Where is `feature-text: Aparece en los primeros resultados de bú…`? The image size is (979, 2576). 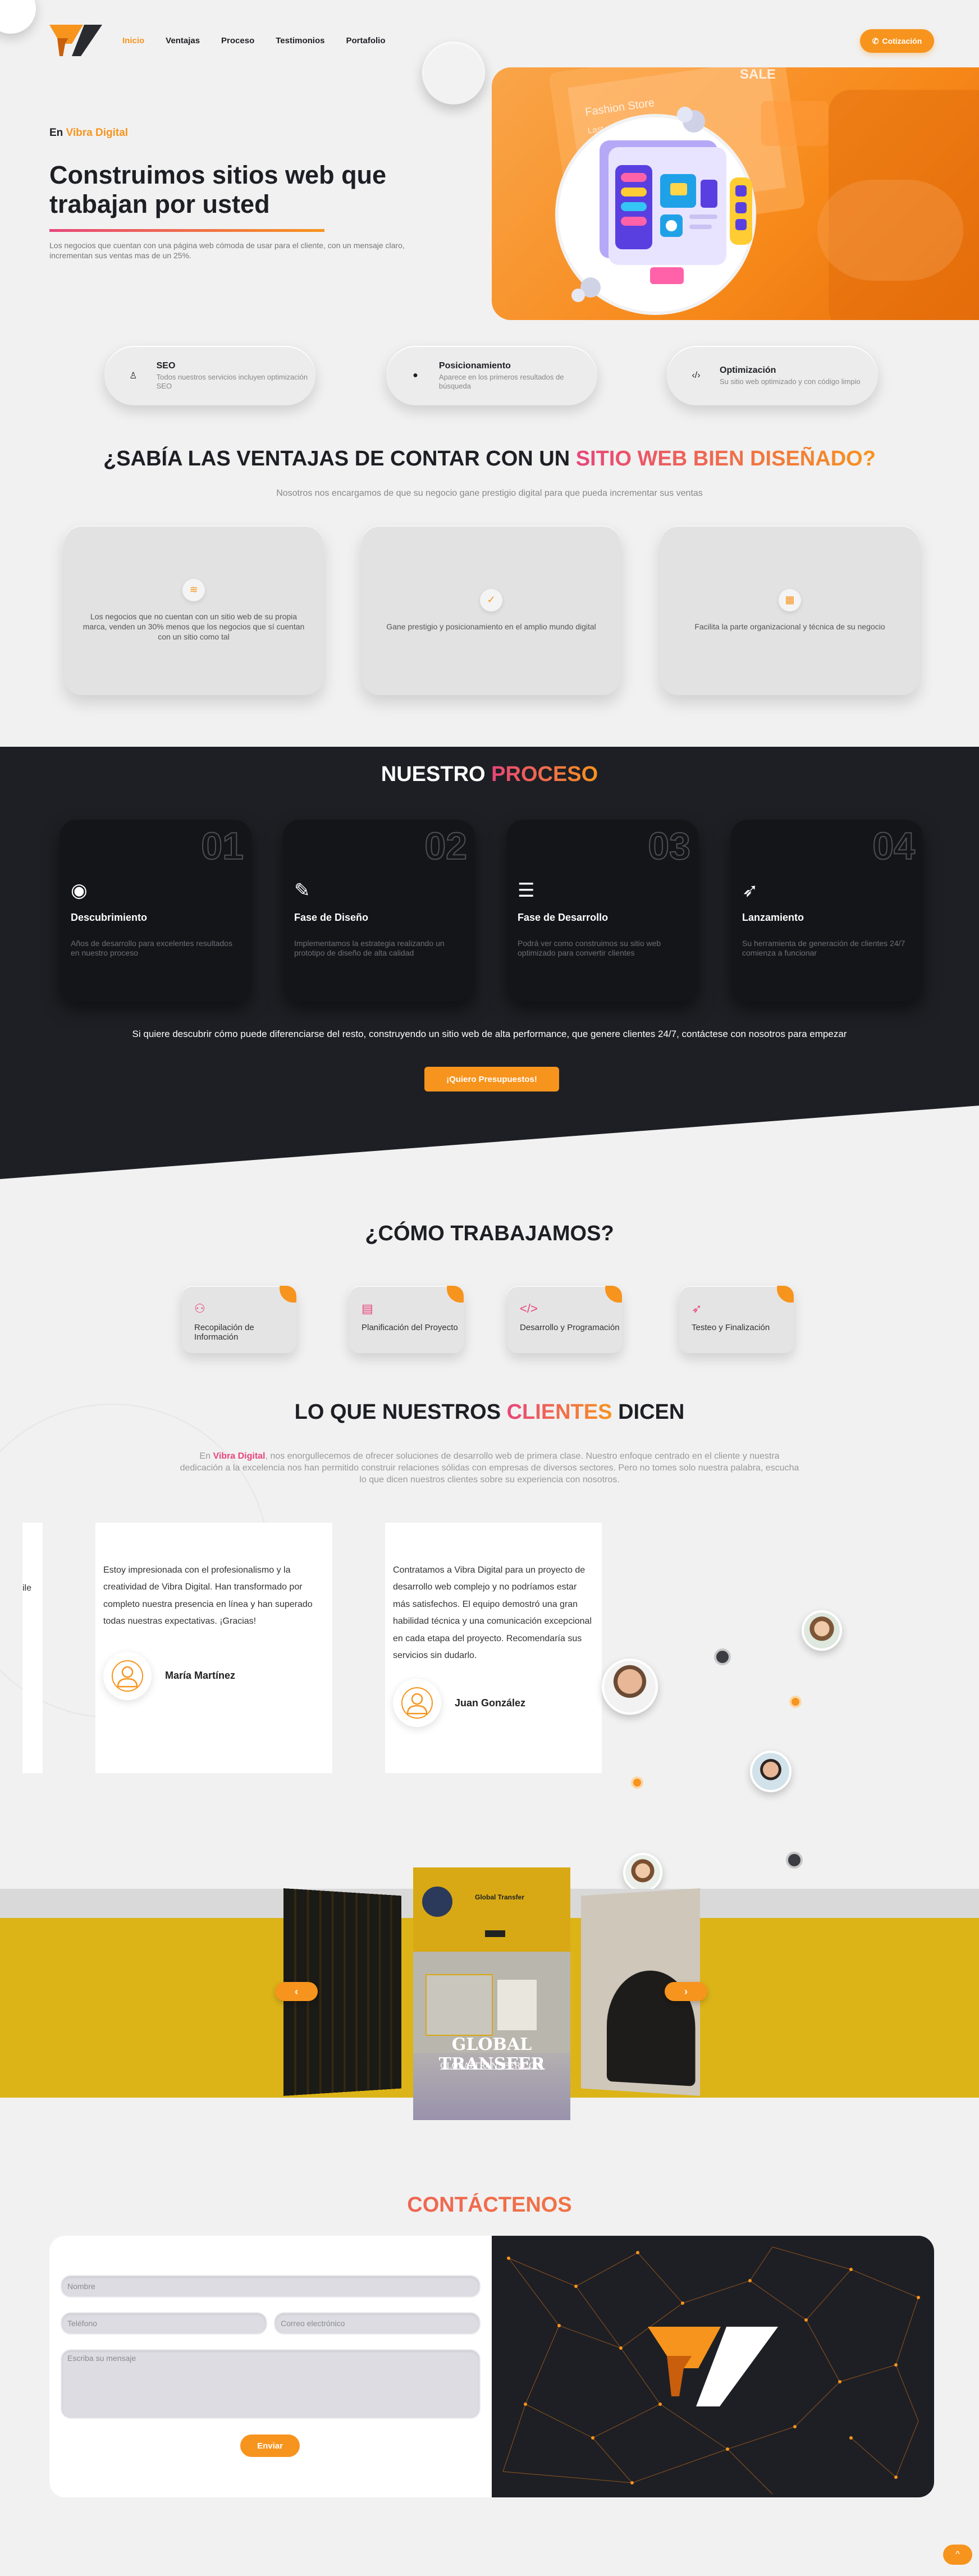 feature-text: Aparece en los primeros resultados de bú… is located at coordinates (501, 381).